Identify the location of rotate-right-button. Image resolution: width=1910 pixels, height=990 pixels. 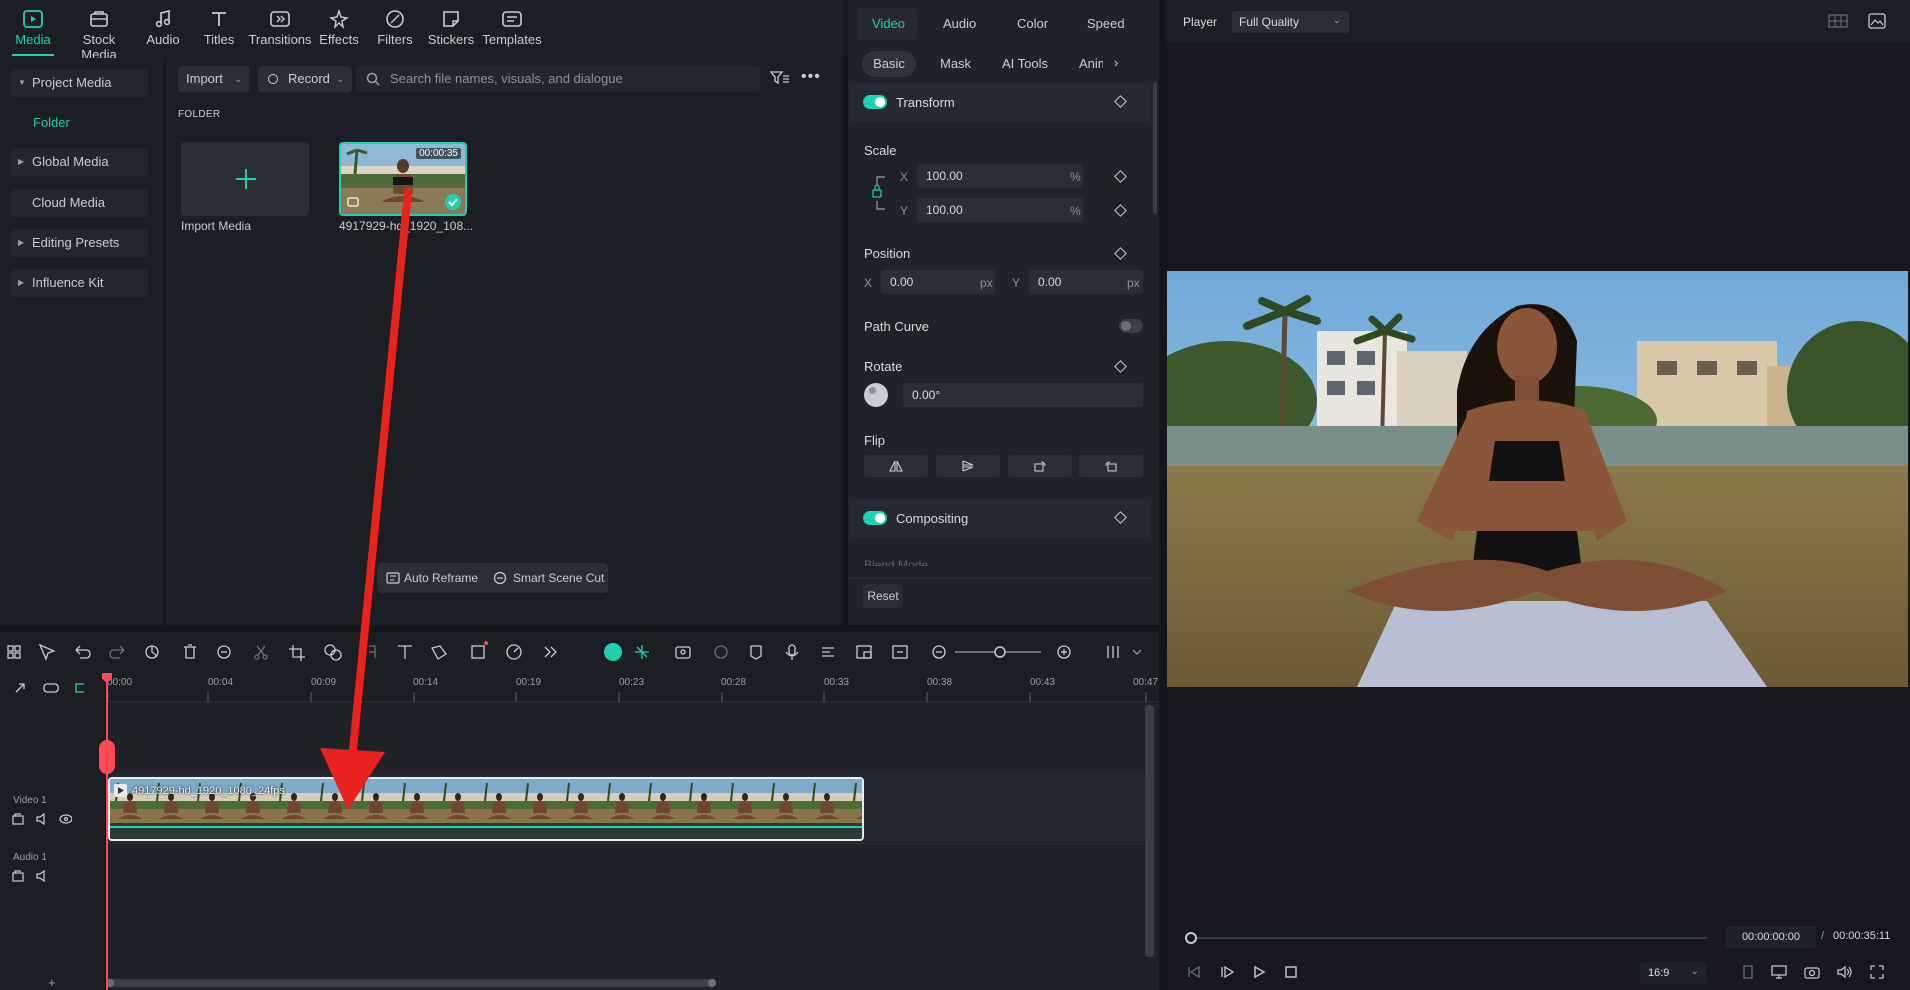
(1040, 466).